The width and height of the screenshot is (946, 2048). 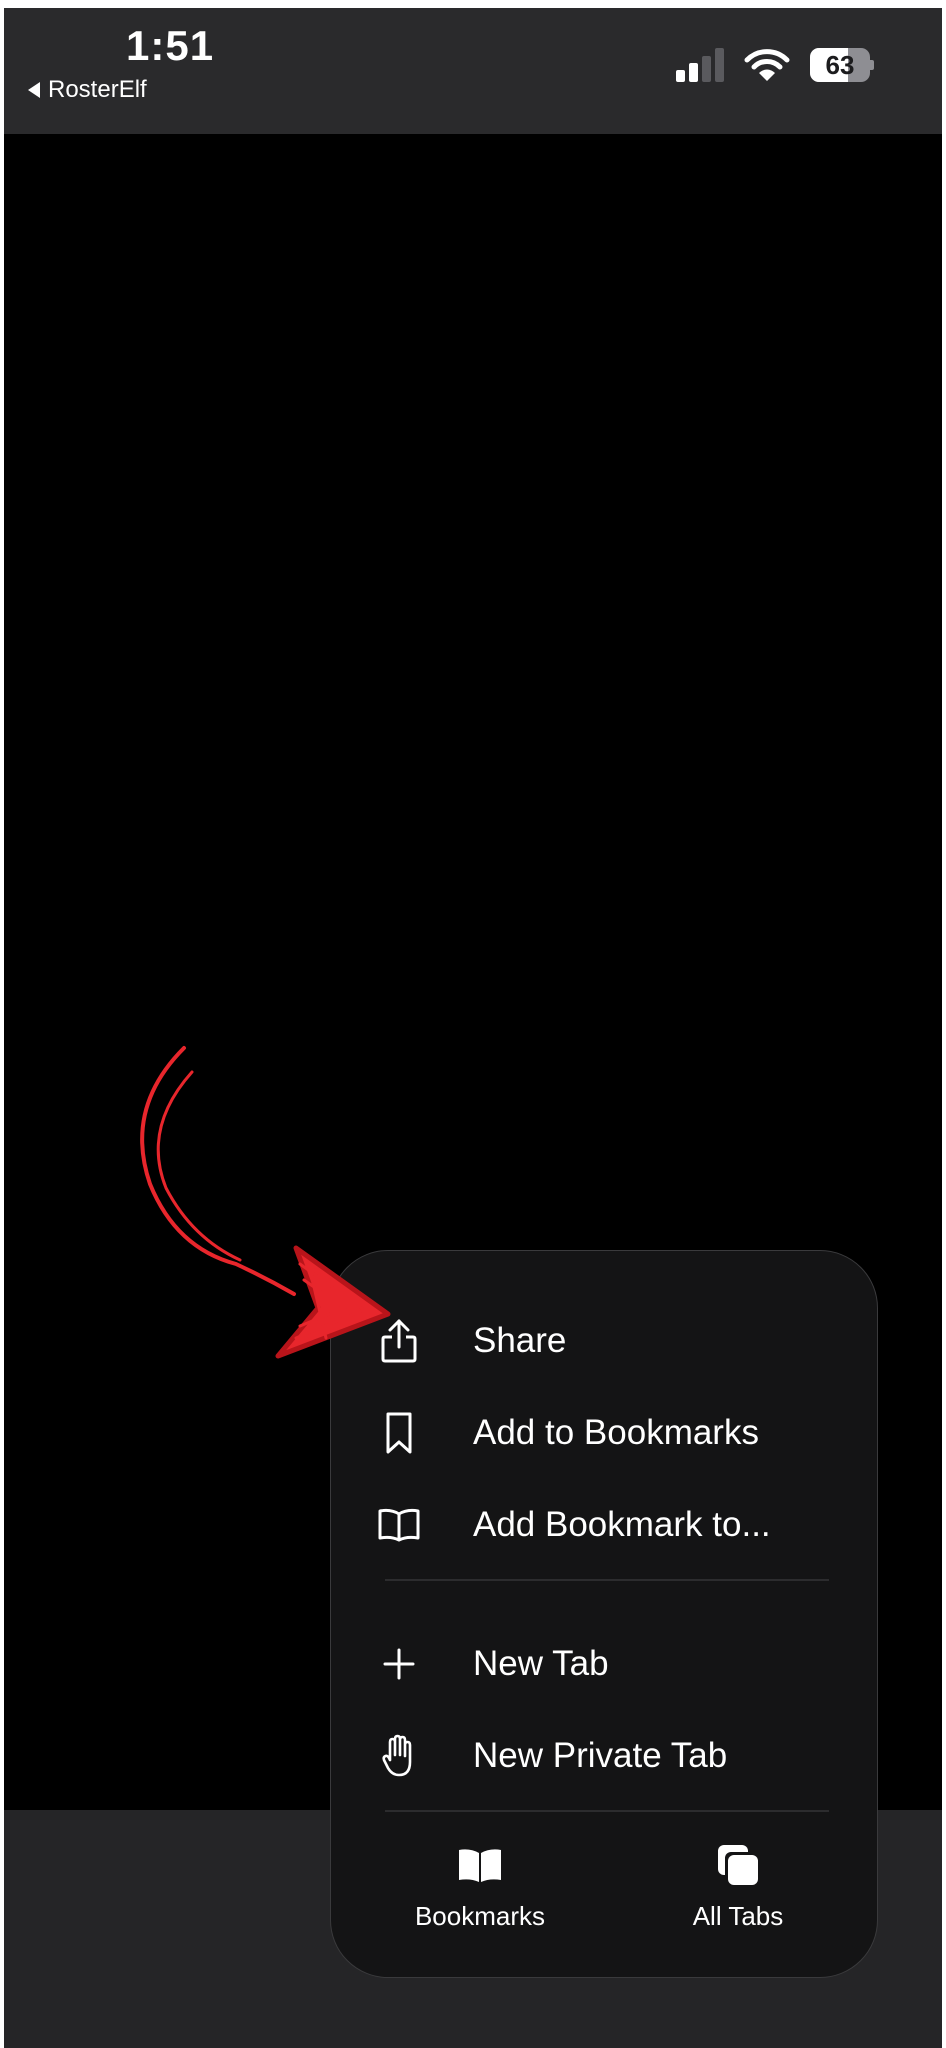 What do you see at coordinates (480, 1898) in the screenshot?
I see `bookmarks-button: Bookmarks` at bounding box center [480, 1898].